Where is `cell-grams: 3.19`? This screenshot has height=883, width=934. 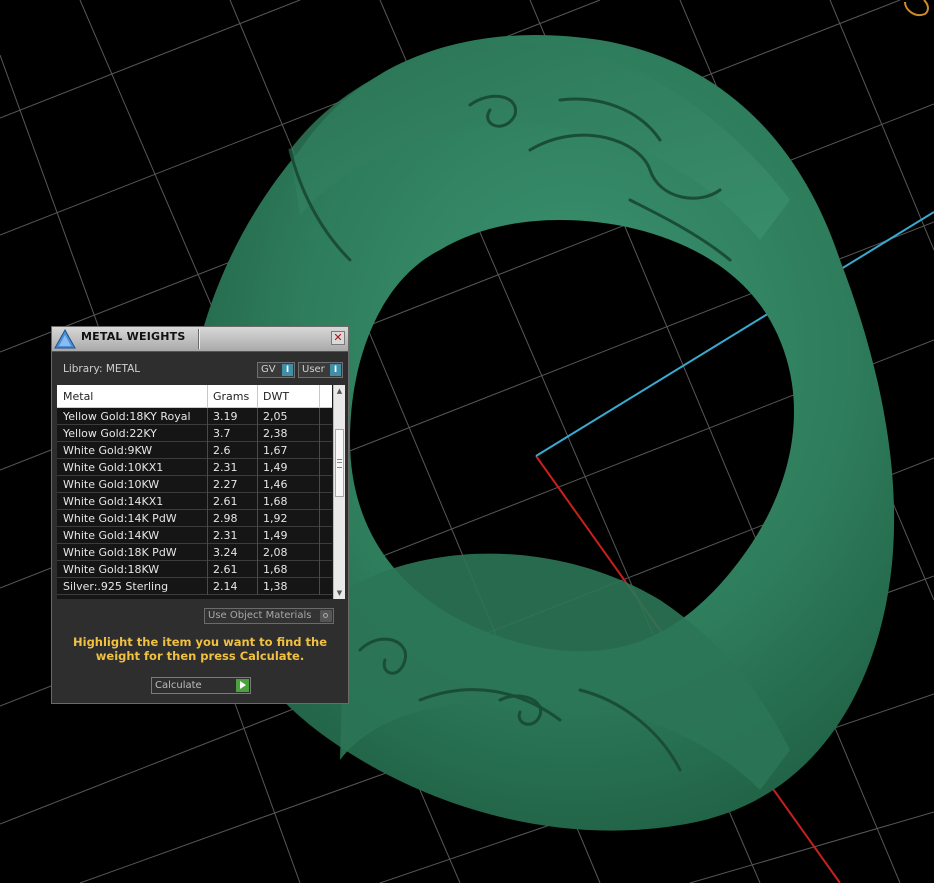
cell-grams: 3.19 is located at coordinates (225, 416).